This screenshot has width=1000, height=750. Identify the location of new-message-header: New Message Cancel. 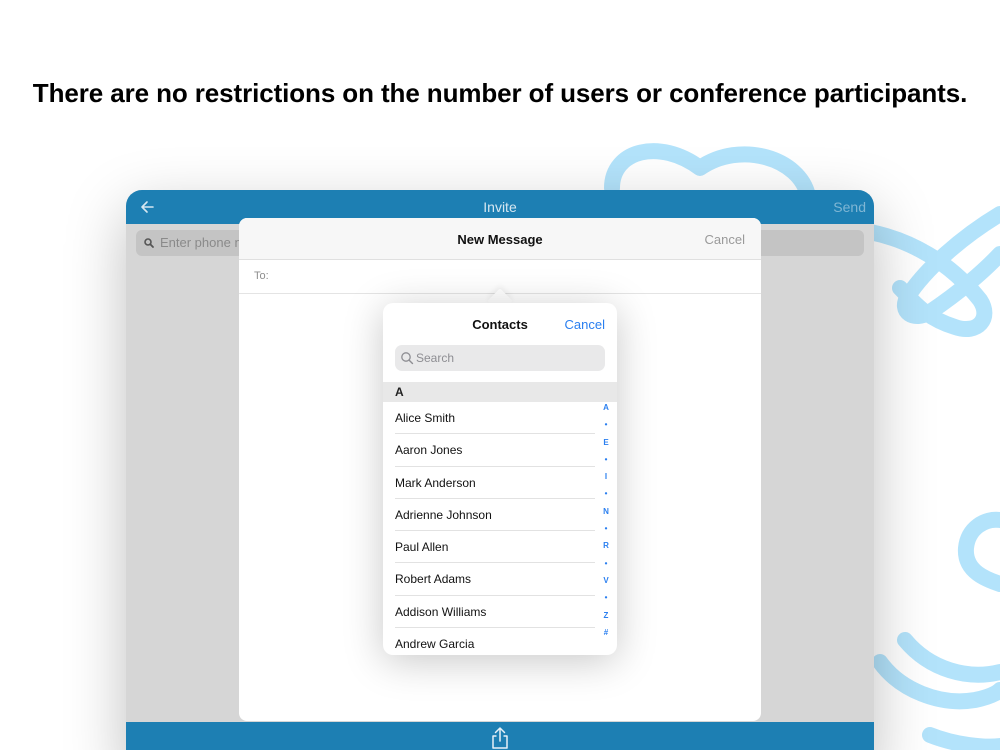
(500, 239).